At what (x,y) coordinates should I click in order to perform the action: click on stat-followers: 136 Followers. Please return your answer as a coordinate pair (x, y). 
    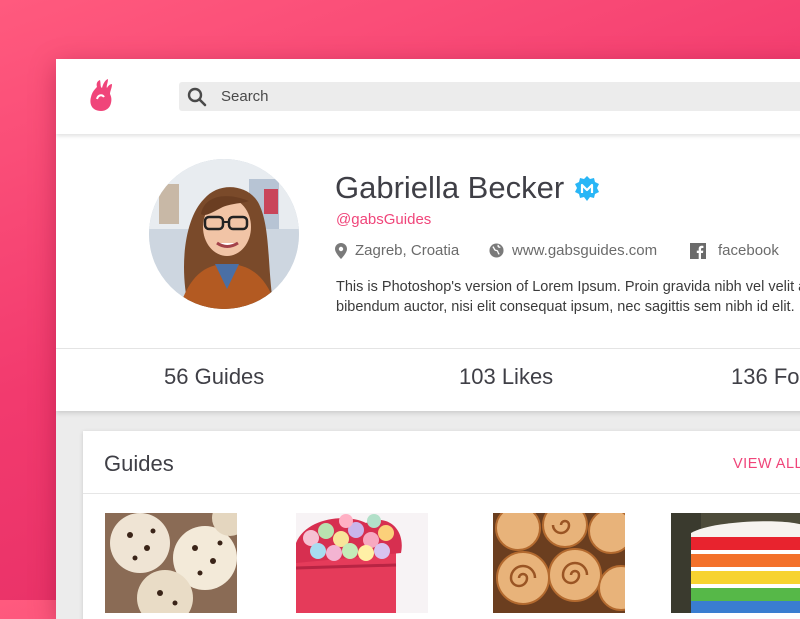
    Looking at the image, I should click on (765, 377).